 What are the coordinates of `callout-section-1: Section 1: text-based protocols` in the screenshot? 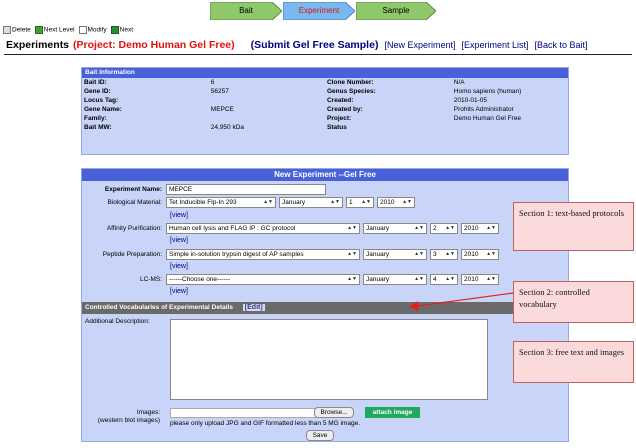 It's located at (573, 226).